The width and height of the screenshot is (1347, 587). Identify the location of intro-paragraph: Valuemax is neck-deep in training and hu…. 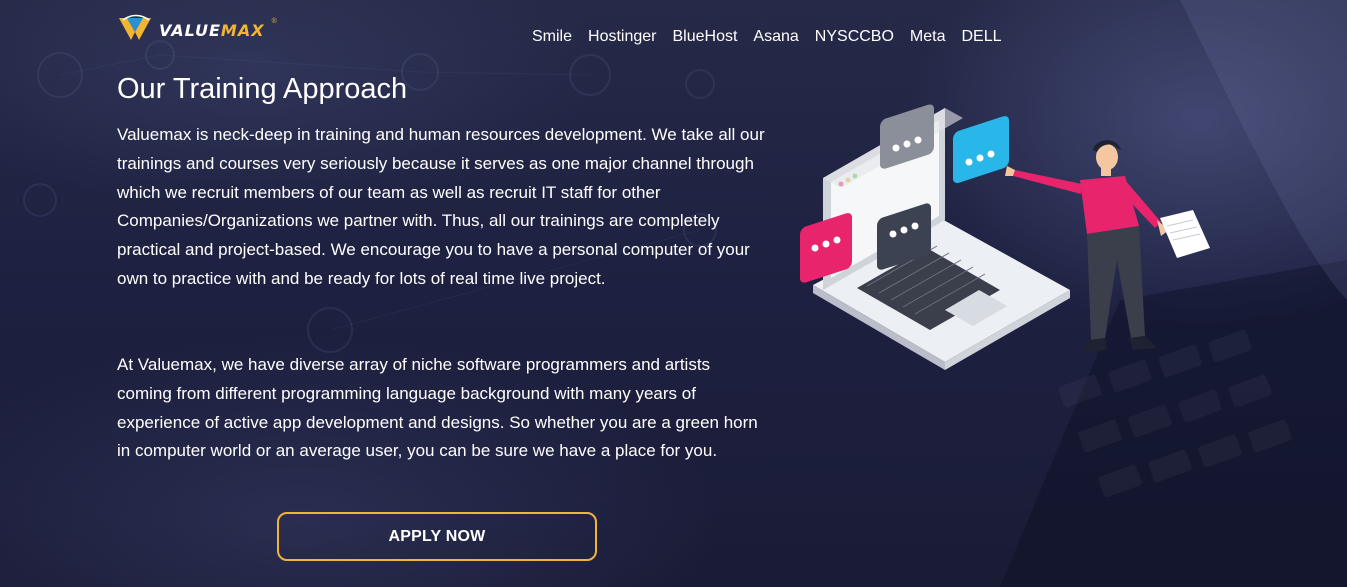
(441, 206).